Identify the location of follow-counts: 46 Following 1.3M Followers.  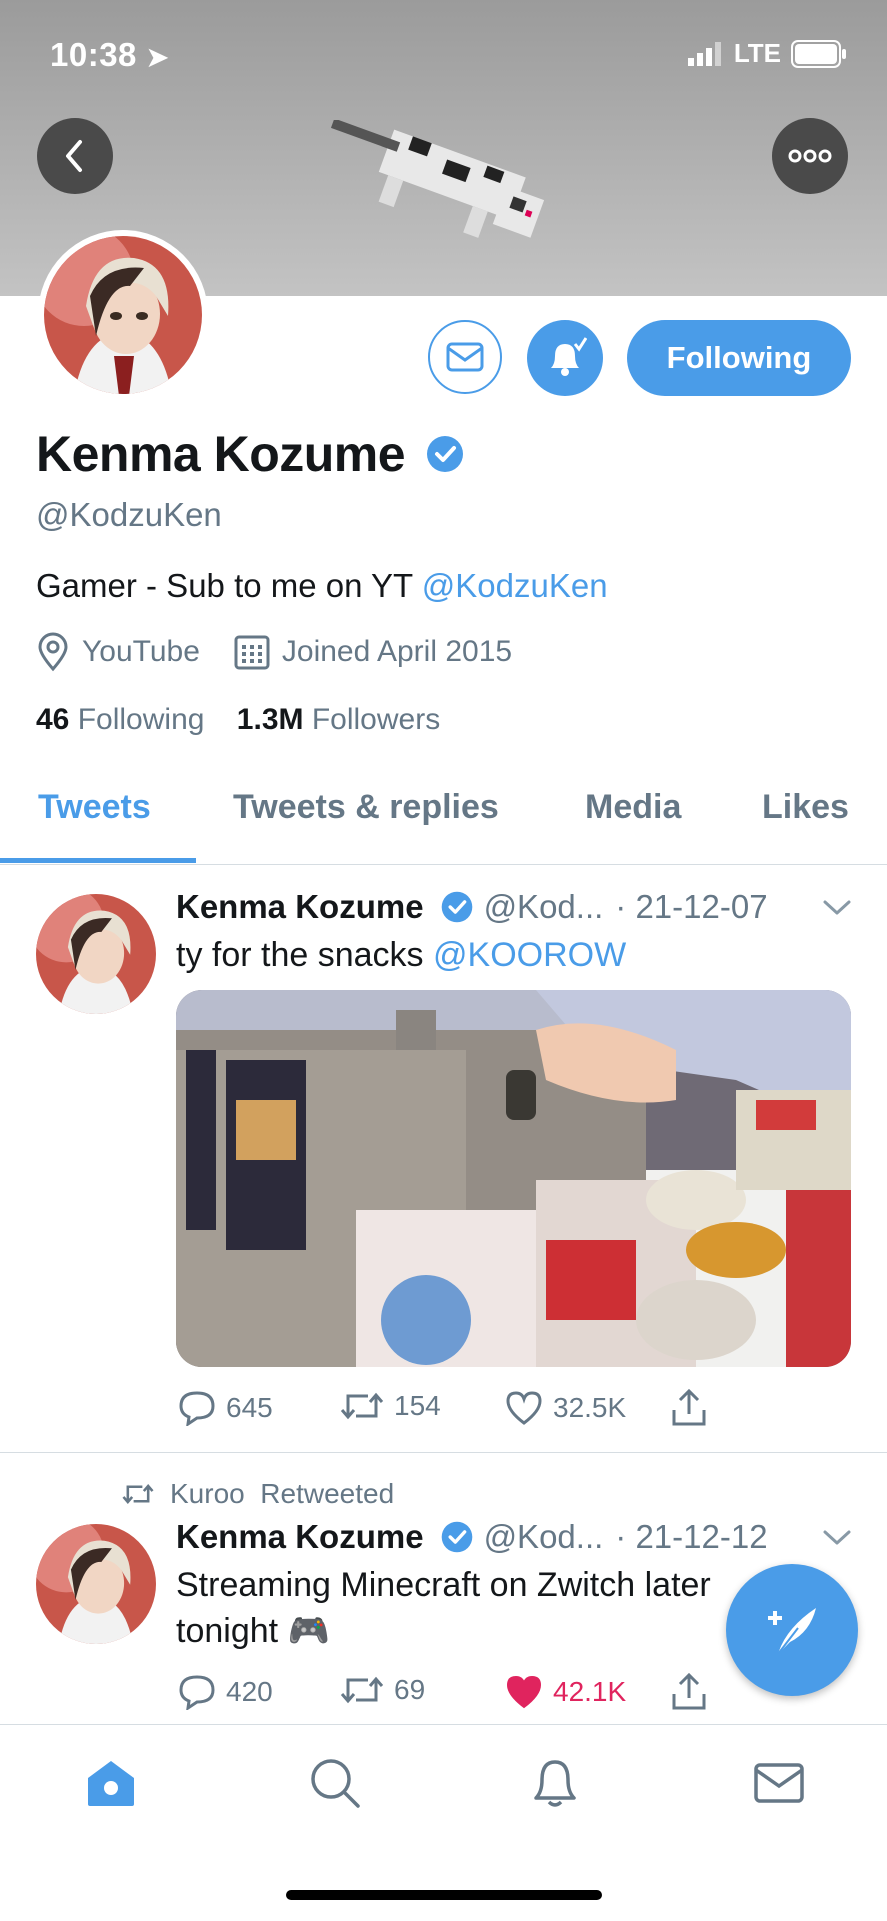
(238, 720).